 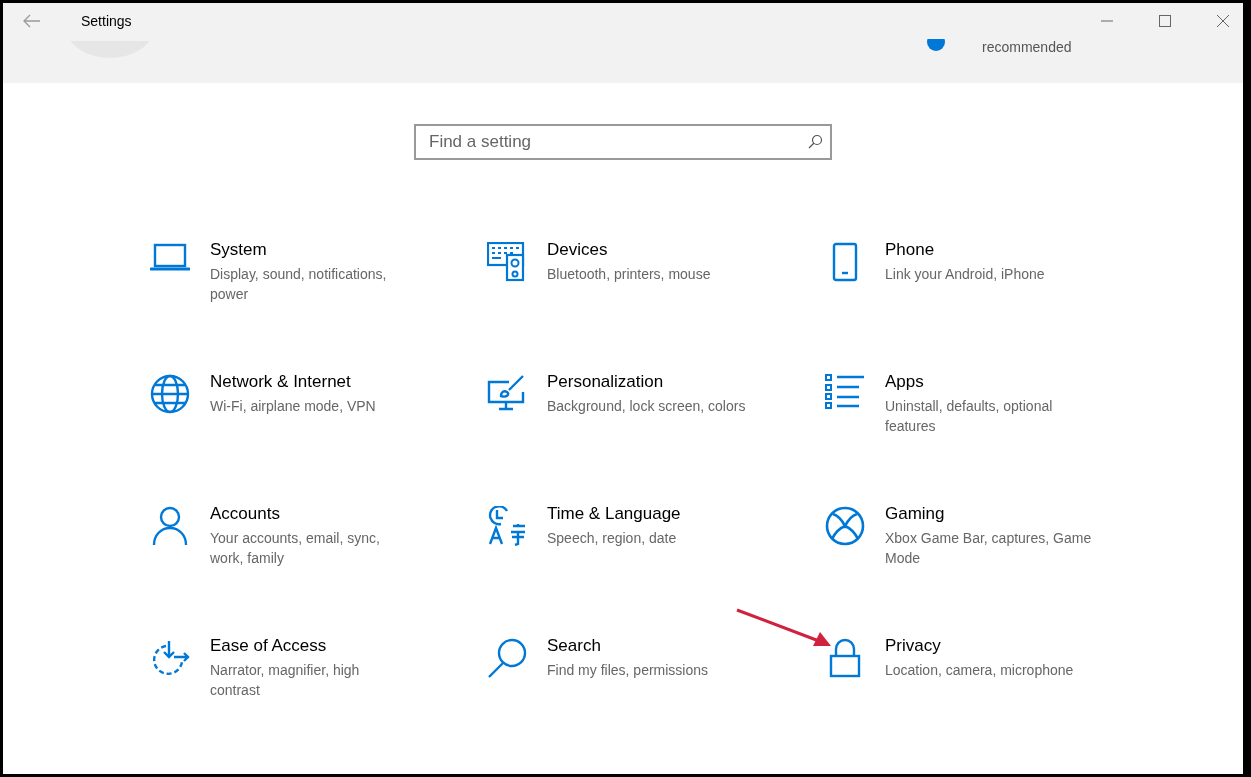 I want to click on close-icon, so click(x=1223, y=21).